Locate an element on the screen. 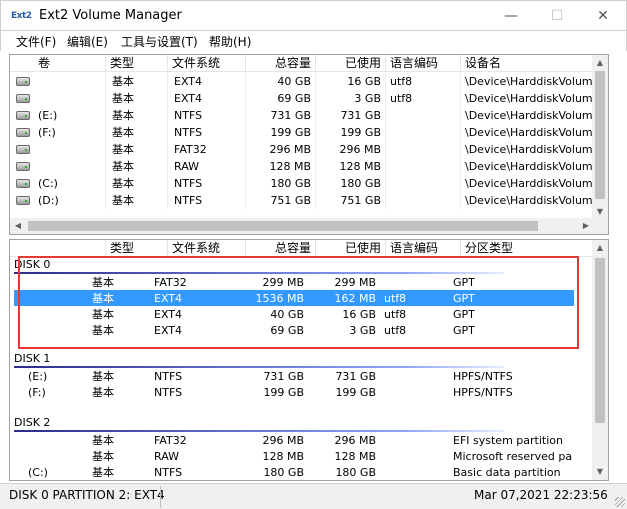  hscroll-thumb is located at coordinates (283, 226).